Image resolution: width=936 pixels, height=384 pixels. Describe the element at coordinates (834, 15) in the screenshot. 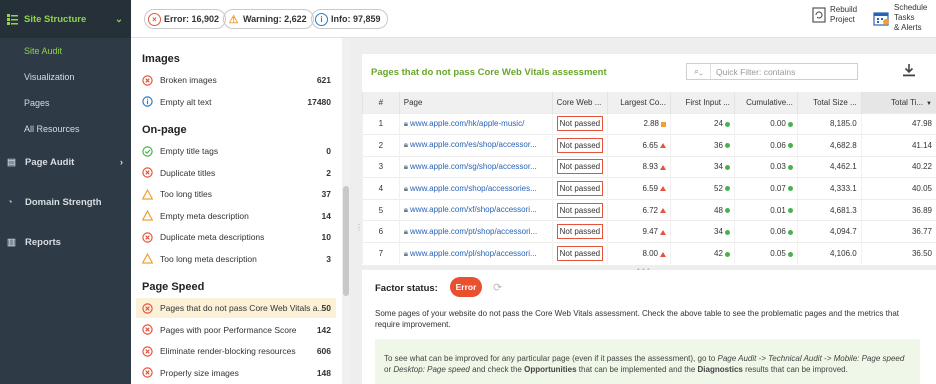

I see `rebuild-project-button: Rebuild Project` at that location.